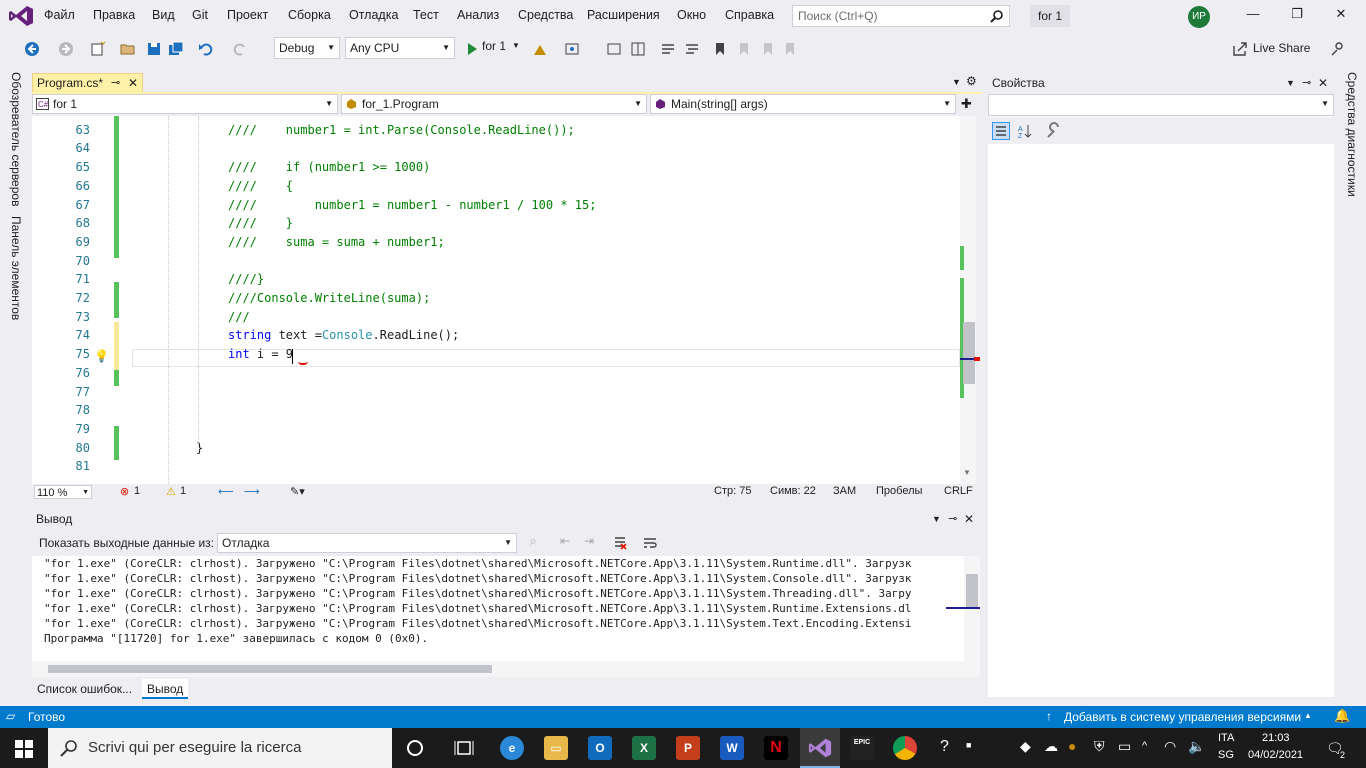  I want to click on platform-select: Any CPU ▼, so click(400, 48).